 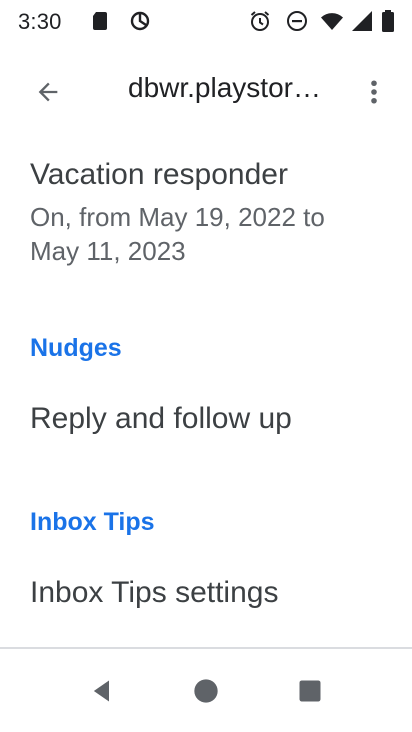 I want to click on inbox-tips-settings-setting: Inbox Tips settings, so click(x=206, y=599).